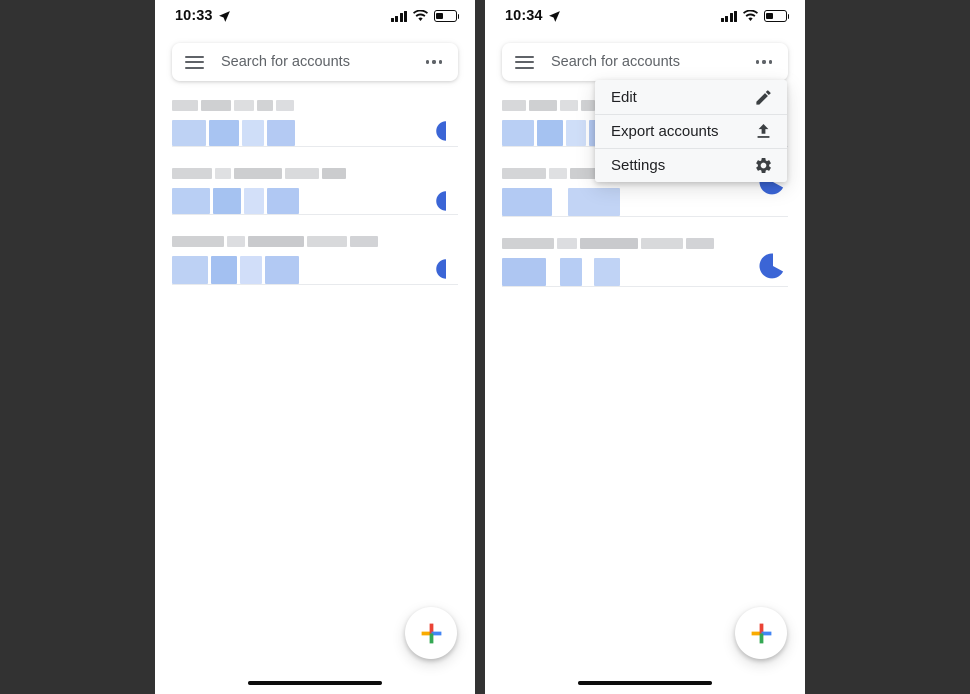 The width and height of the screenshot is (970, 694). I want to click on overflow-menu: Edit Export accounts Settings, so click(691, 131).